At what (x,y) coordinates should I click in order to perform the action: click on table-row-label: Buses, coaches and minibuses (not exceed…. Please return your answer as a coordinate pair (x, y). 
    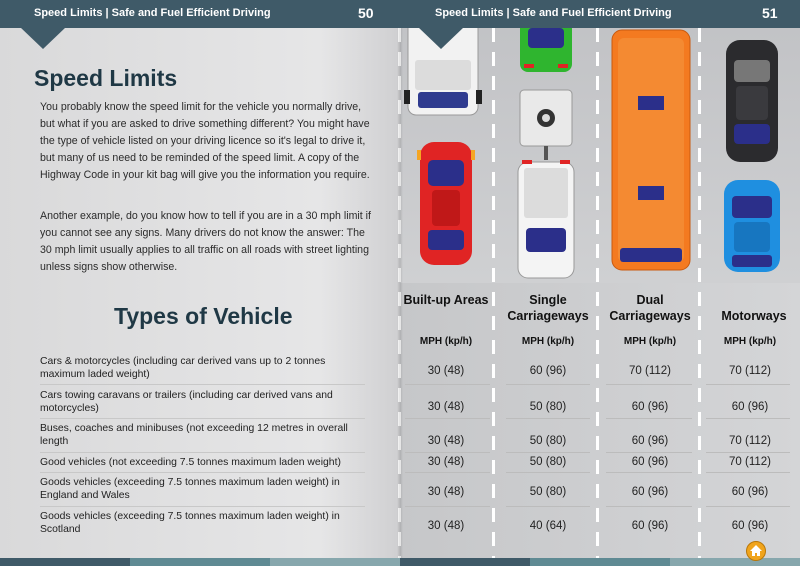
    Looking at the image, I should click on (194, 435).